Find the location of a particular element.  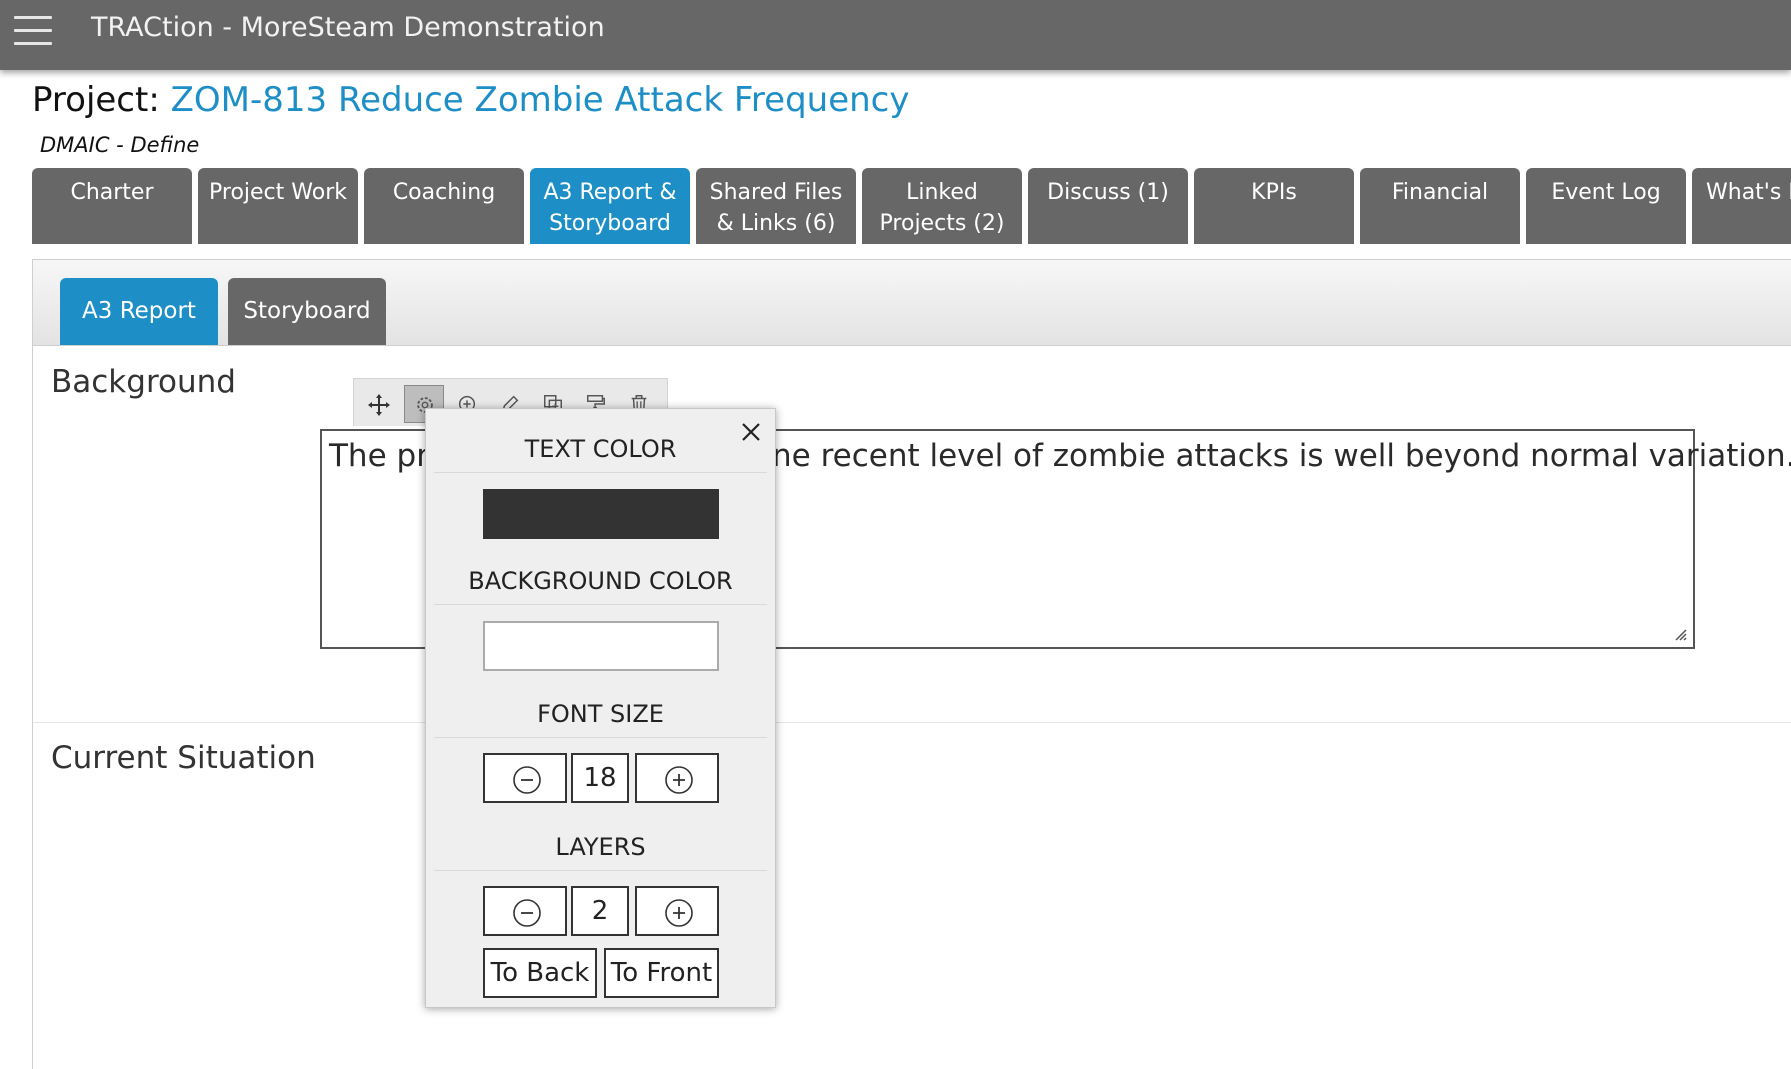

font-size-increase-button is located at coordinates (677, 778).